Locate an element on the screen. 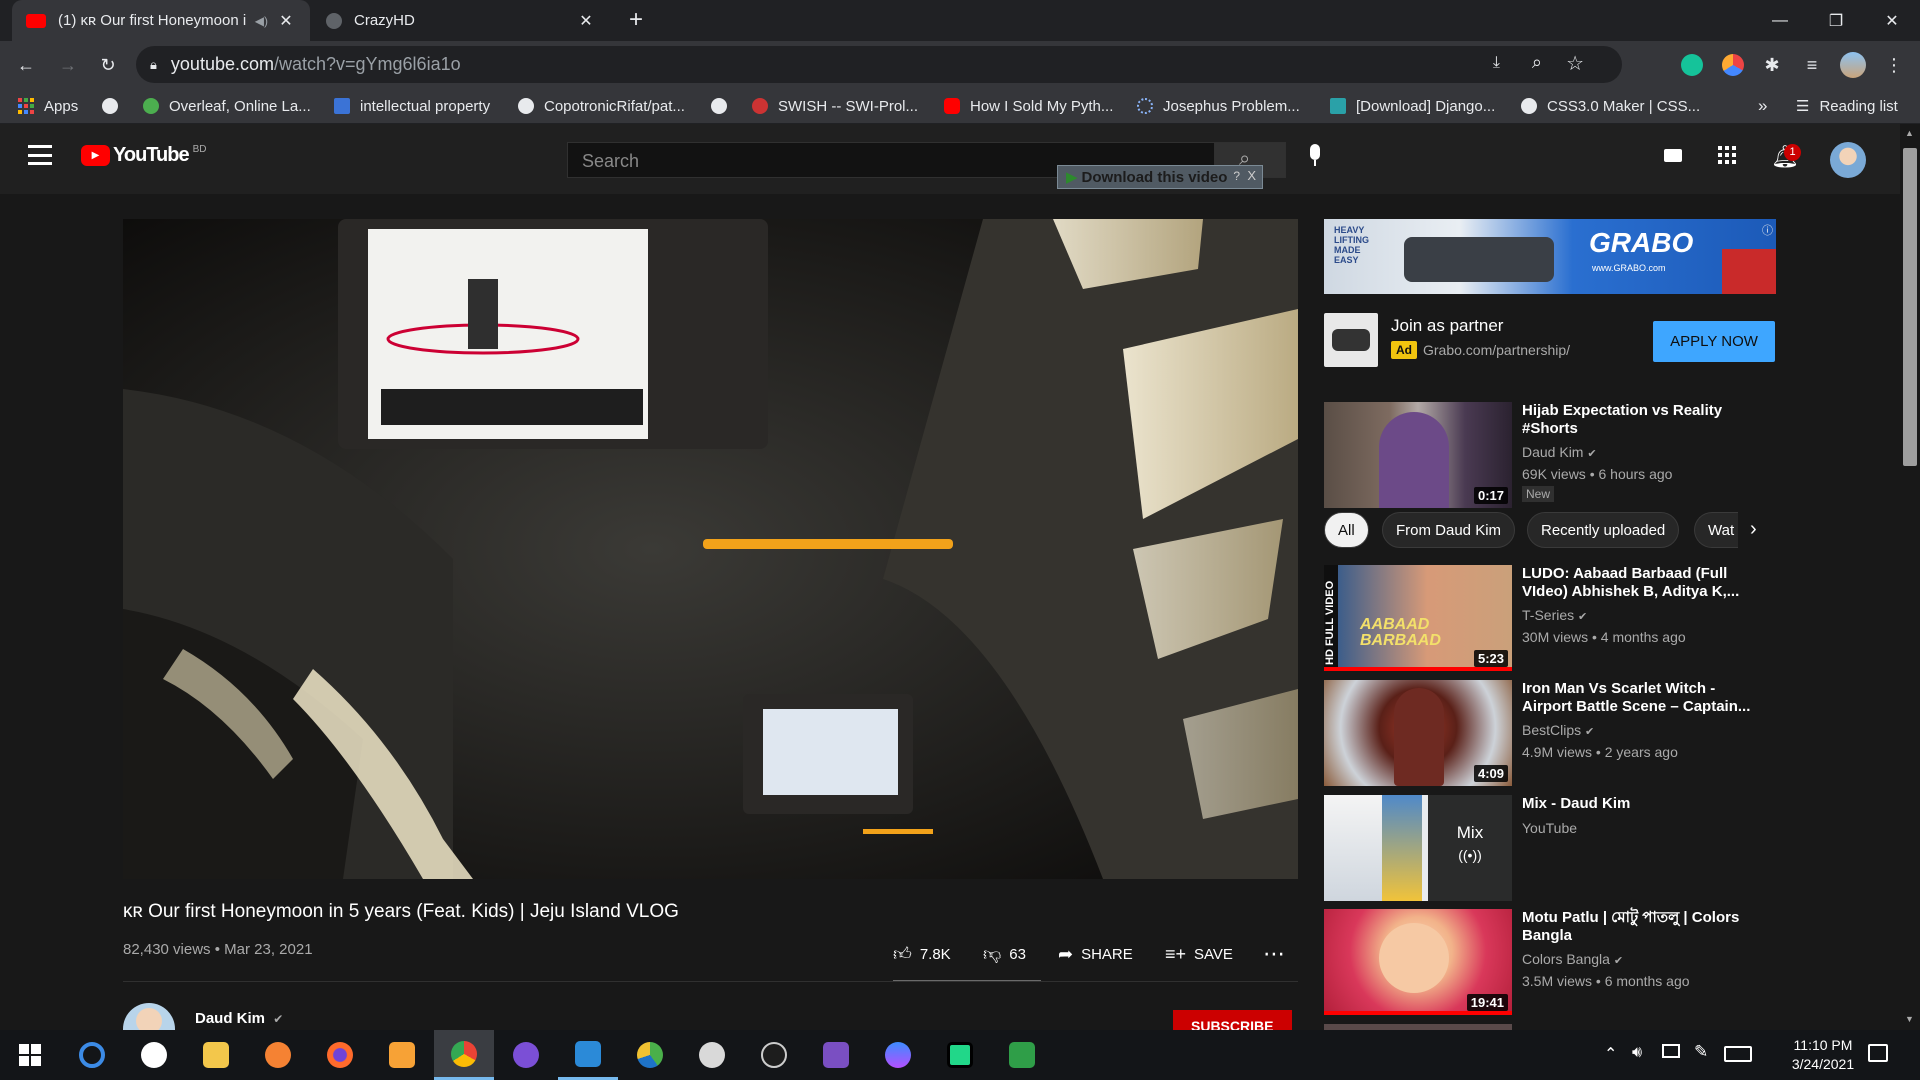 The width and height of the screenshot is (1920, 1080). scroll-down-icon: ▼ is located at coordinates (1909, 1019).